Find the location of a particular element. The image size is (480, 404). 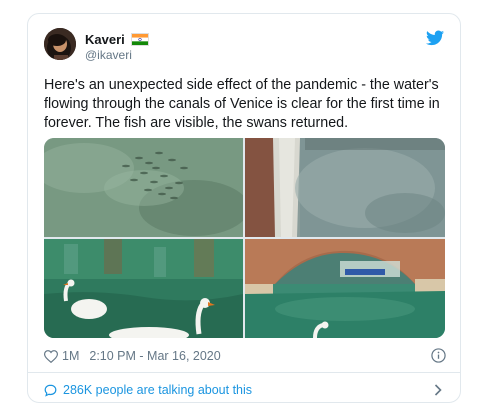

chevron-right-icon is located at coordinates (438, 390).